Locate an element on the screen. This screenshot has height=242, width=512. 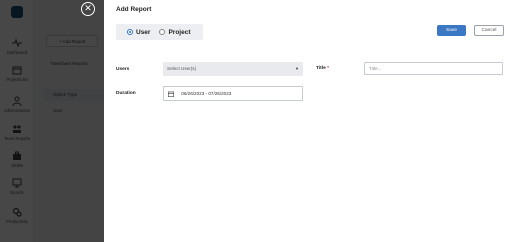
cancel-button: Cancel is located at coordinates (489, 30).